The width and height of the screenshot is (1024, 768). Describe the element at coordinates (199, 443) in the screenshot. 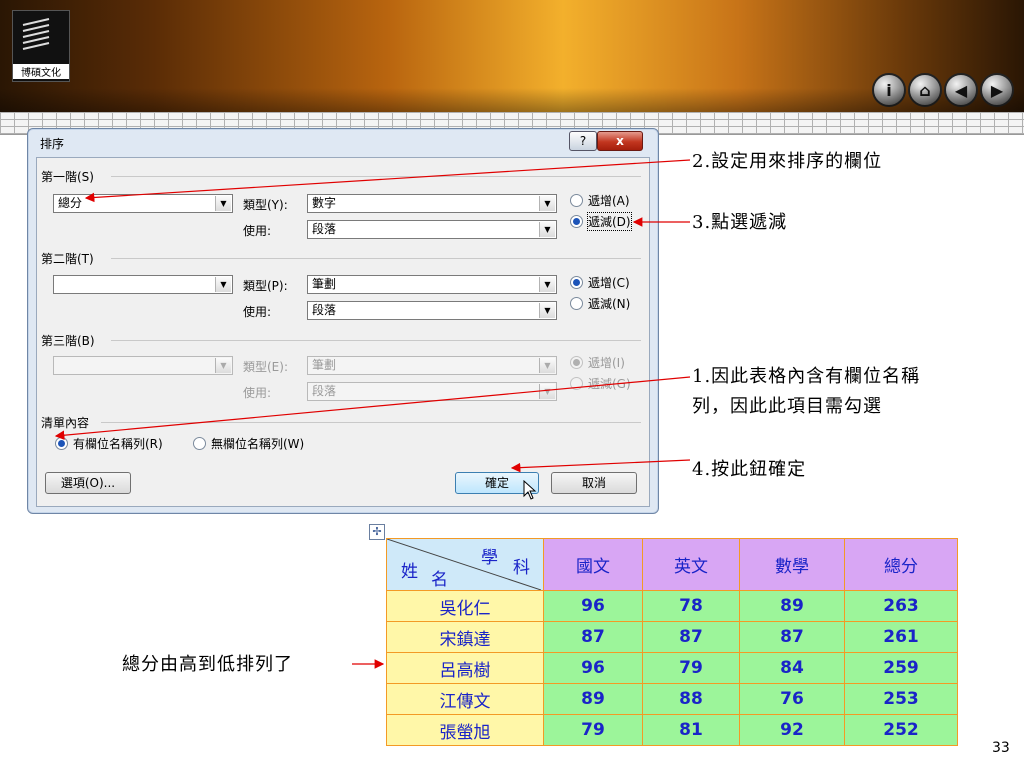

I see `no-header-row-radio` at that location.